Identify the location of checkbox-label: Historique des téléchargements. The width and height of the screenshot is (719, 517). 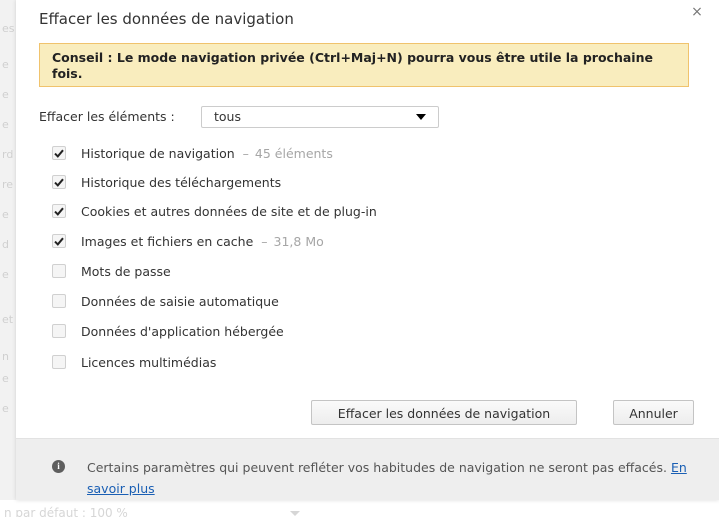
(181, 182).